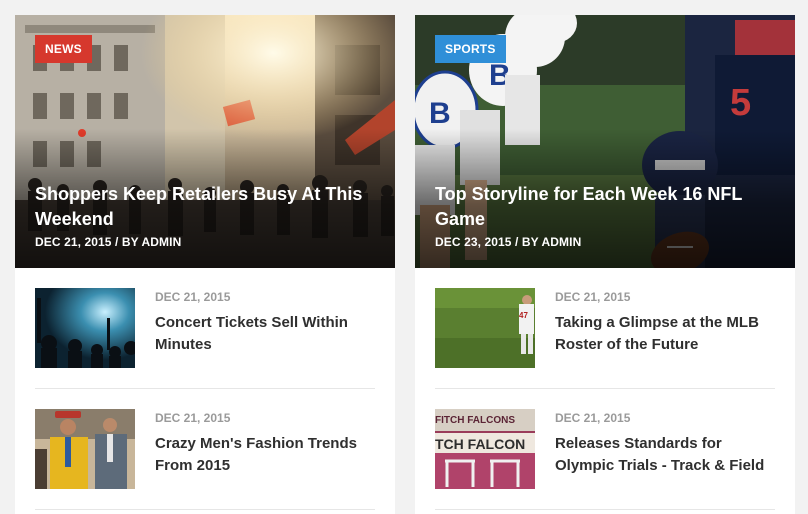 This screenshot has height=514, width=808. Describe the element at coordinates (63, 49) in the screenshot. I see `category-badge-news: NEWS` at that location.